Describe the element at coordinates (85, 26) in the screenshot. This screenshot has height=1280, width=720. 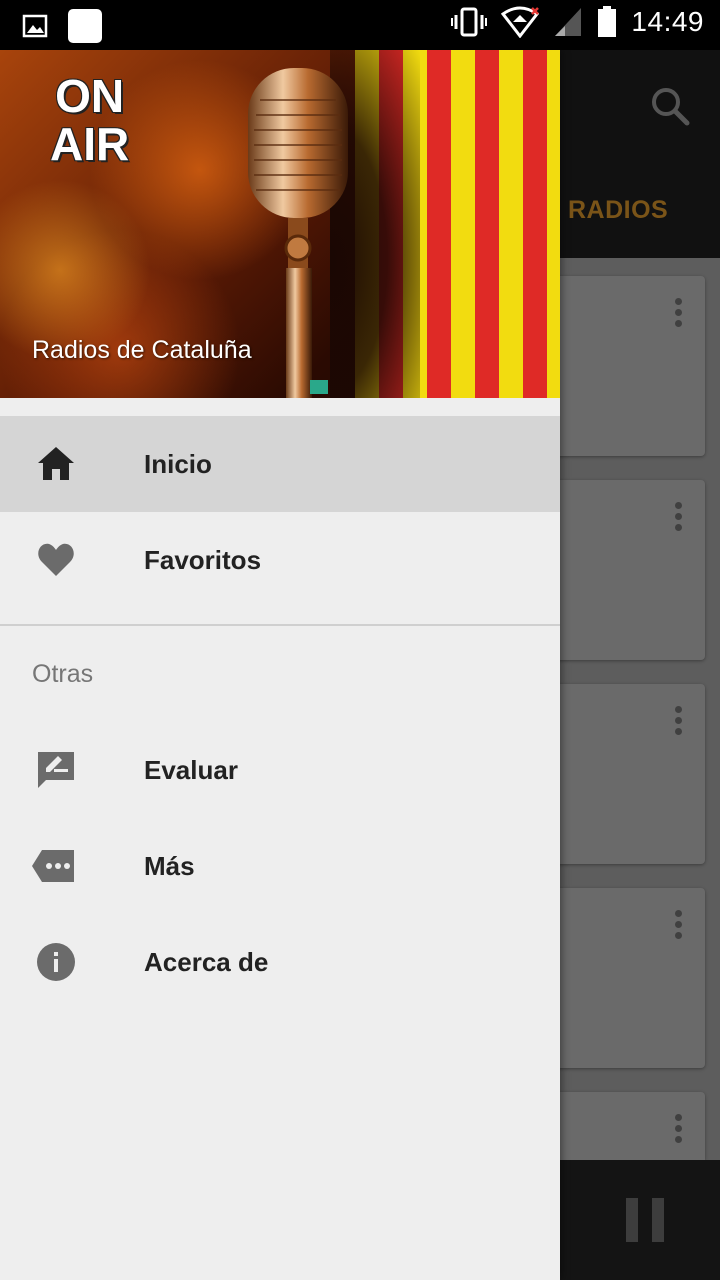
I see `app-square-icon` at that location.